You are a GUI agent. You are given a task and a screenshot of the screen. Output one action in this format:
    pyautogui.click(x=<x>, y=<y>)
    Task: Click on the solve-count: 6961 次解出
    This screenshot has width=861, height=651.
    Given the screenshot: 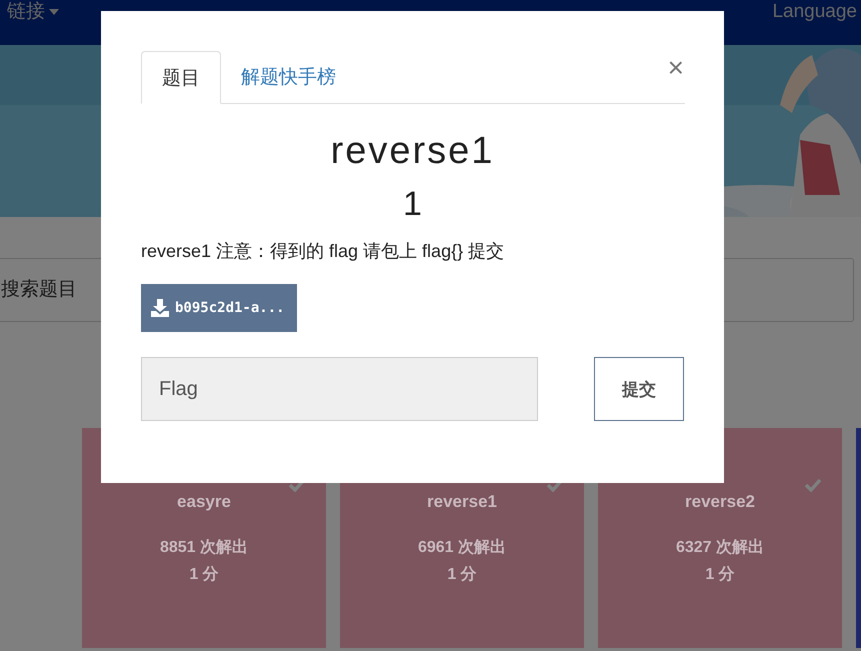 What is the action you would take?
    pyautogui.click(x=462, y=548)
    